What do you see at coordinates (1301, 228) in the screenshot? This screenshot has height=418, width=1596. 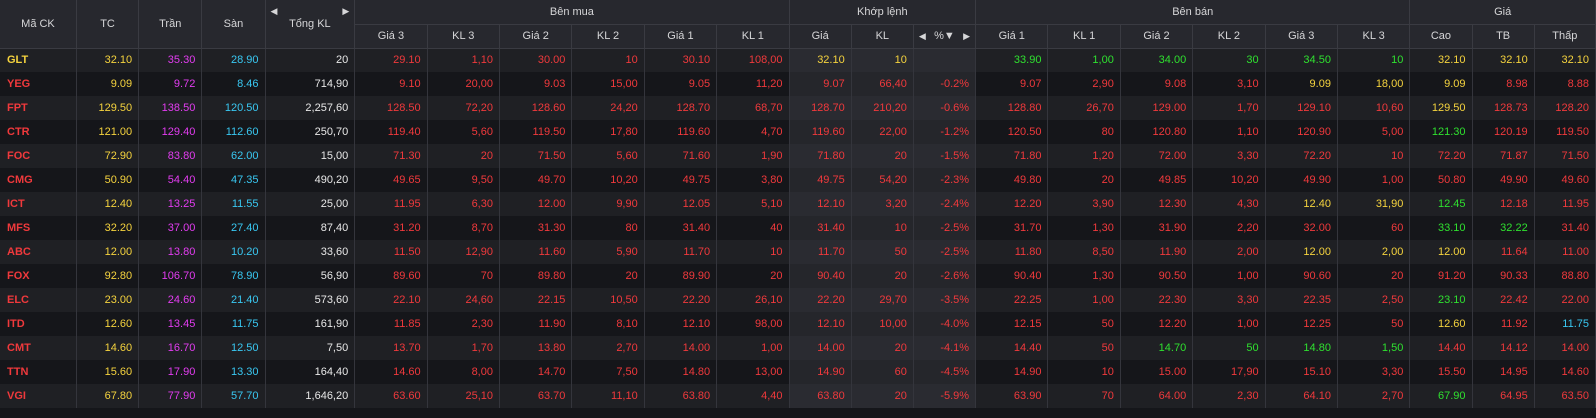 I see `ask-price-3-cell: 32.00` at bounding box center [1301, 228].